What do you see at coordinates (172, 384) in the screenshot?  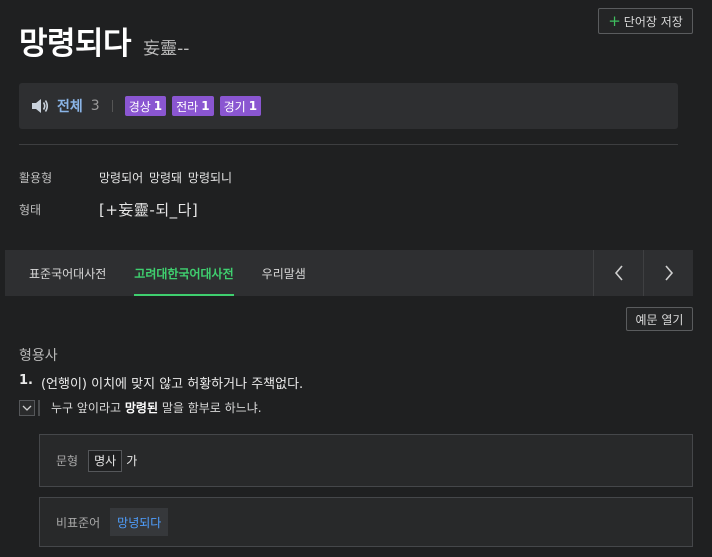 I see `sense-text: (언행이) 이치에 맞지 않고 허황하거나 주책없다.` at bounding box center [172, 384].